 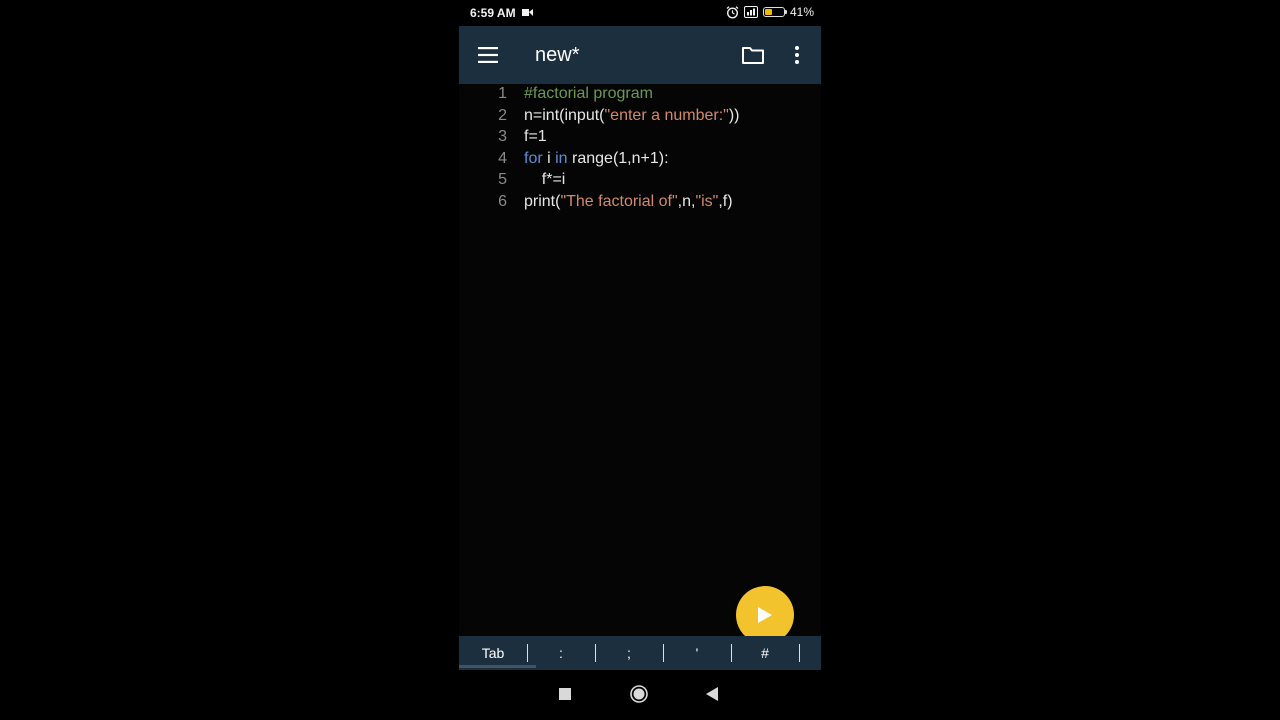 I want to click on code-line: 5 f*=i, so click(x=640, y=181).